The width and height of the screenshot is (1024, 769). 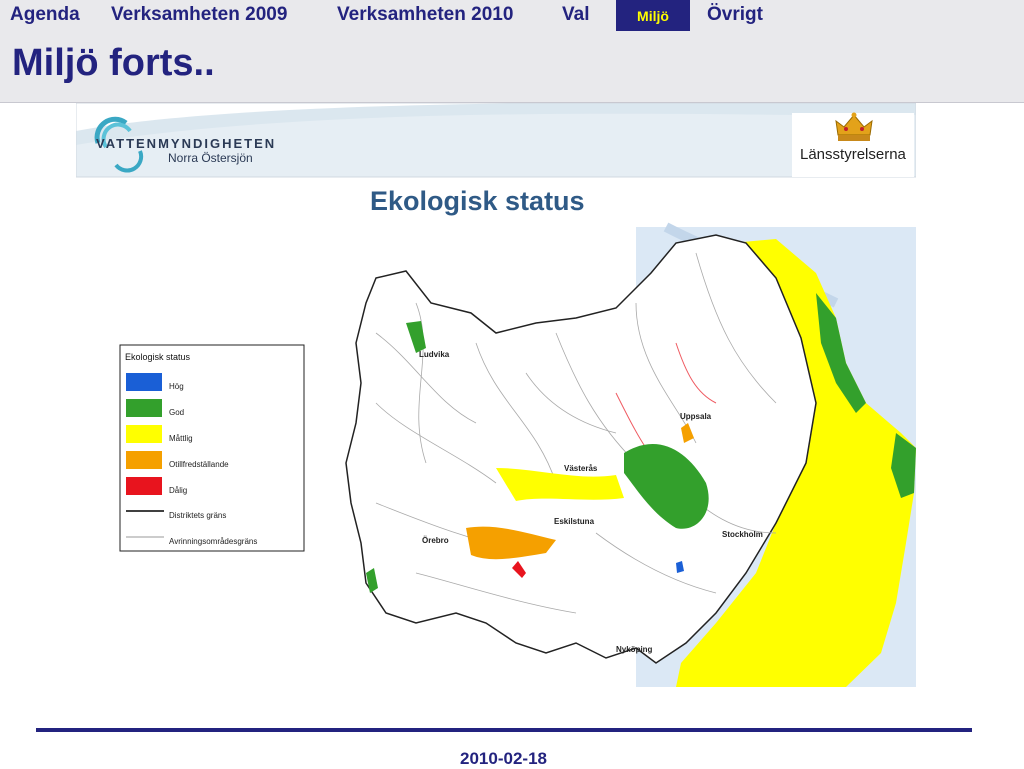 What do you see at coordinates (144, 460) in the screenshot?
I see `legend-swatch-otillfredstallande` at bounding box center [144, 460].